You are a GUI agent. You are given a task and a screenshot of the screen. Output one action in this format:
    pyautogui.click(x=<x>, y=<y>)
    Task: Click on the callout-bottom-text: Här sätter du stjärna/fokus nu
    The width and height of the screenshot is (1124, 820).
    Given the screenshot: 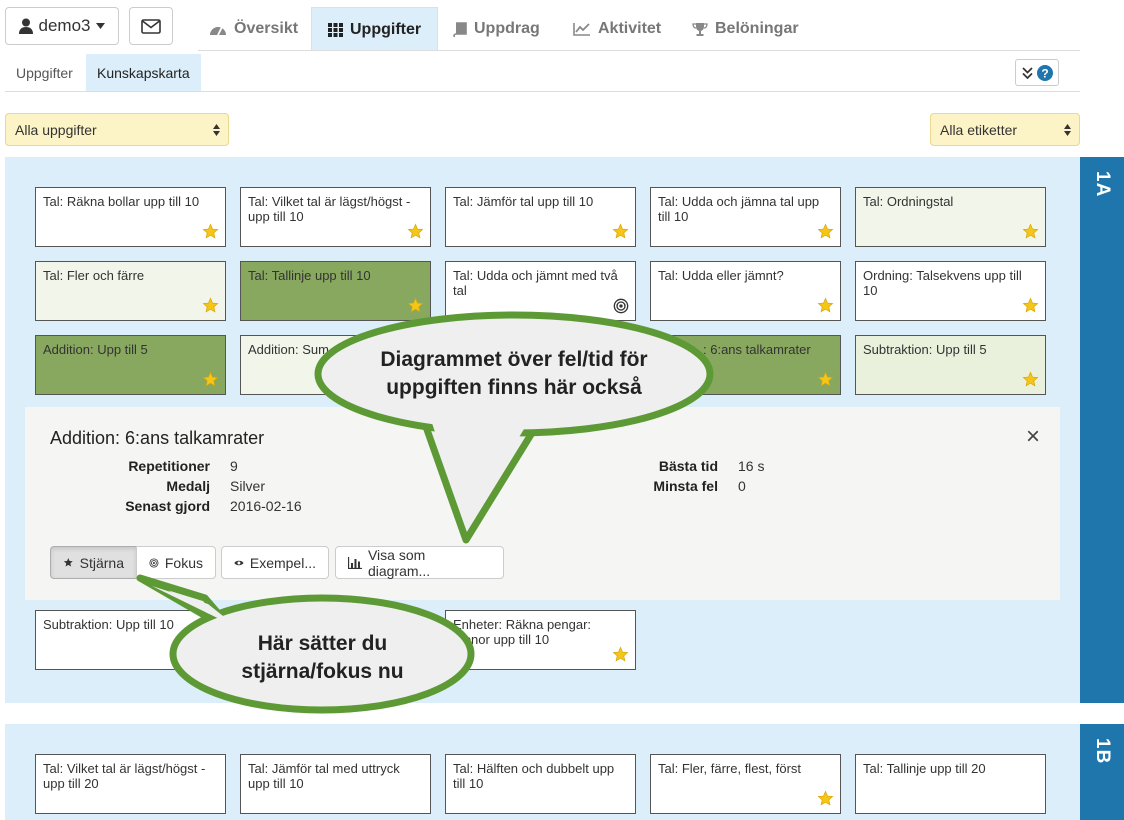 What is the action you would take?
    pyautogui.click(x=322, y=657)
    